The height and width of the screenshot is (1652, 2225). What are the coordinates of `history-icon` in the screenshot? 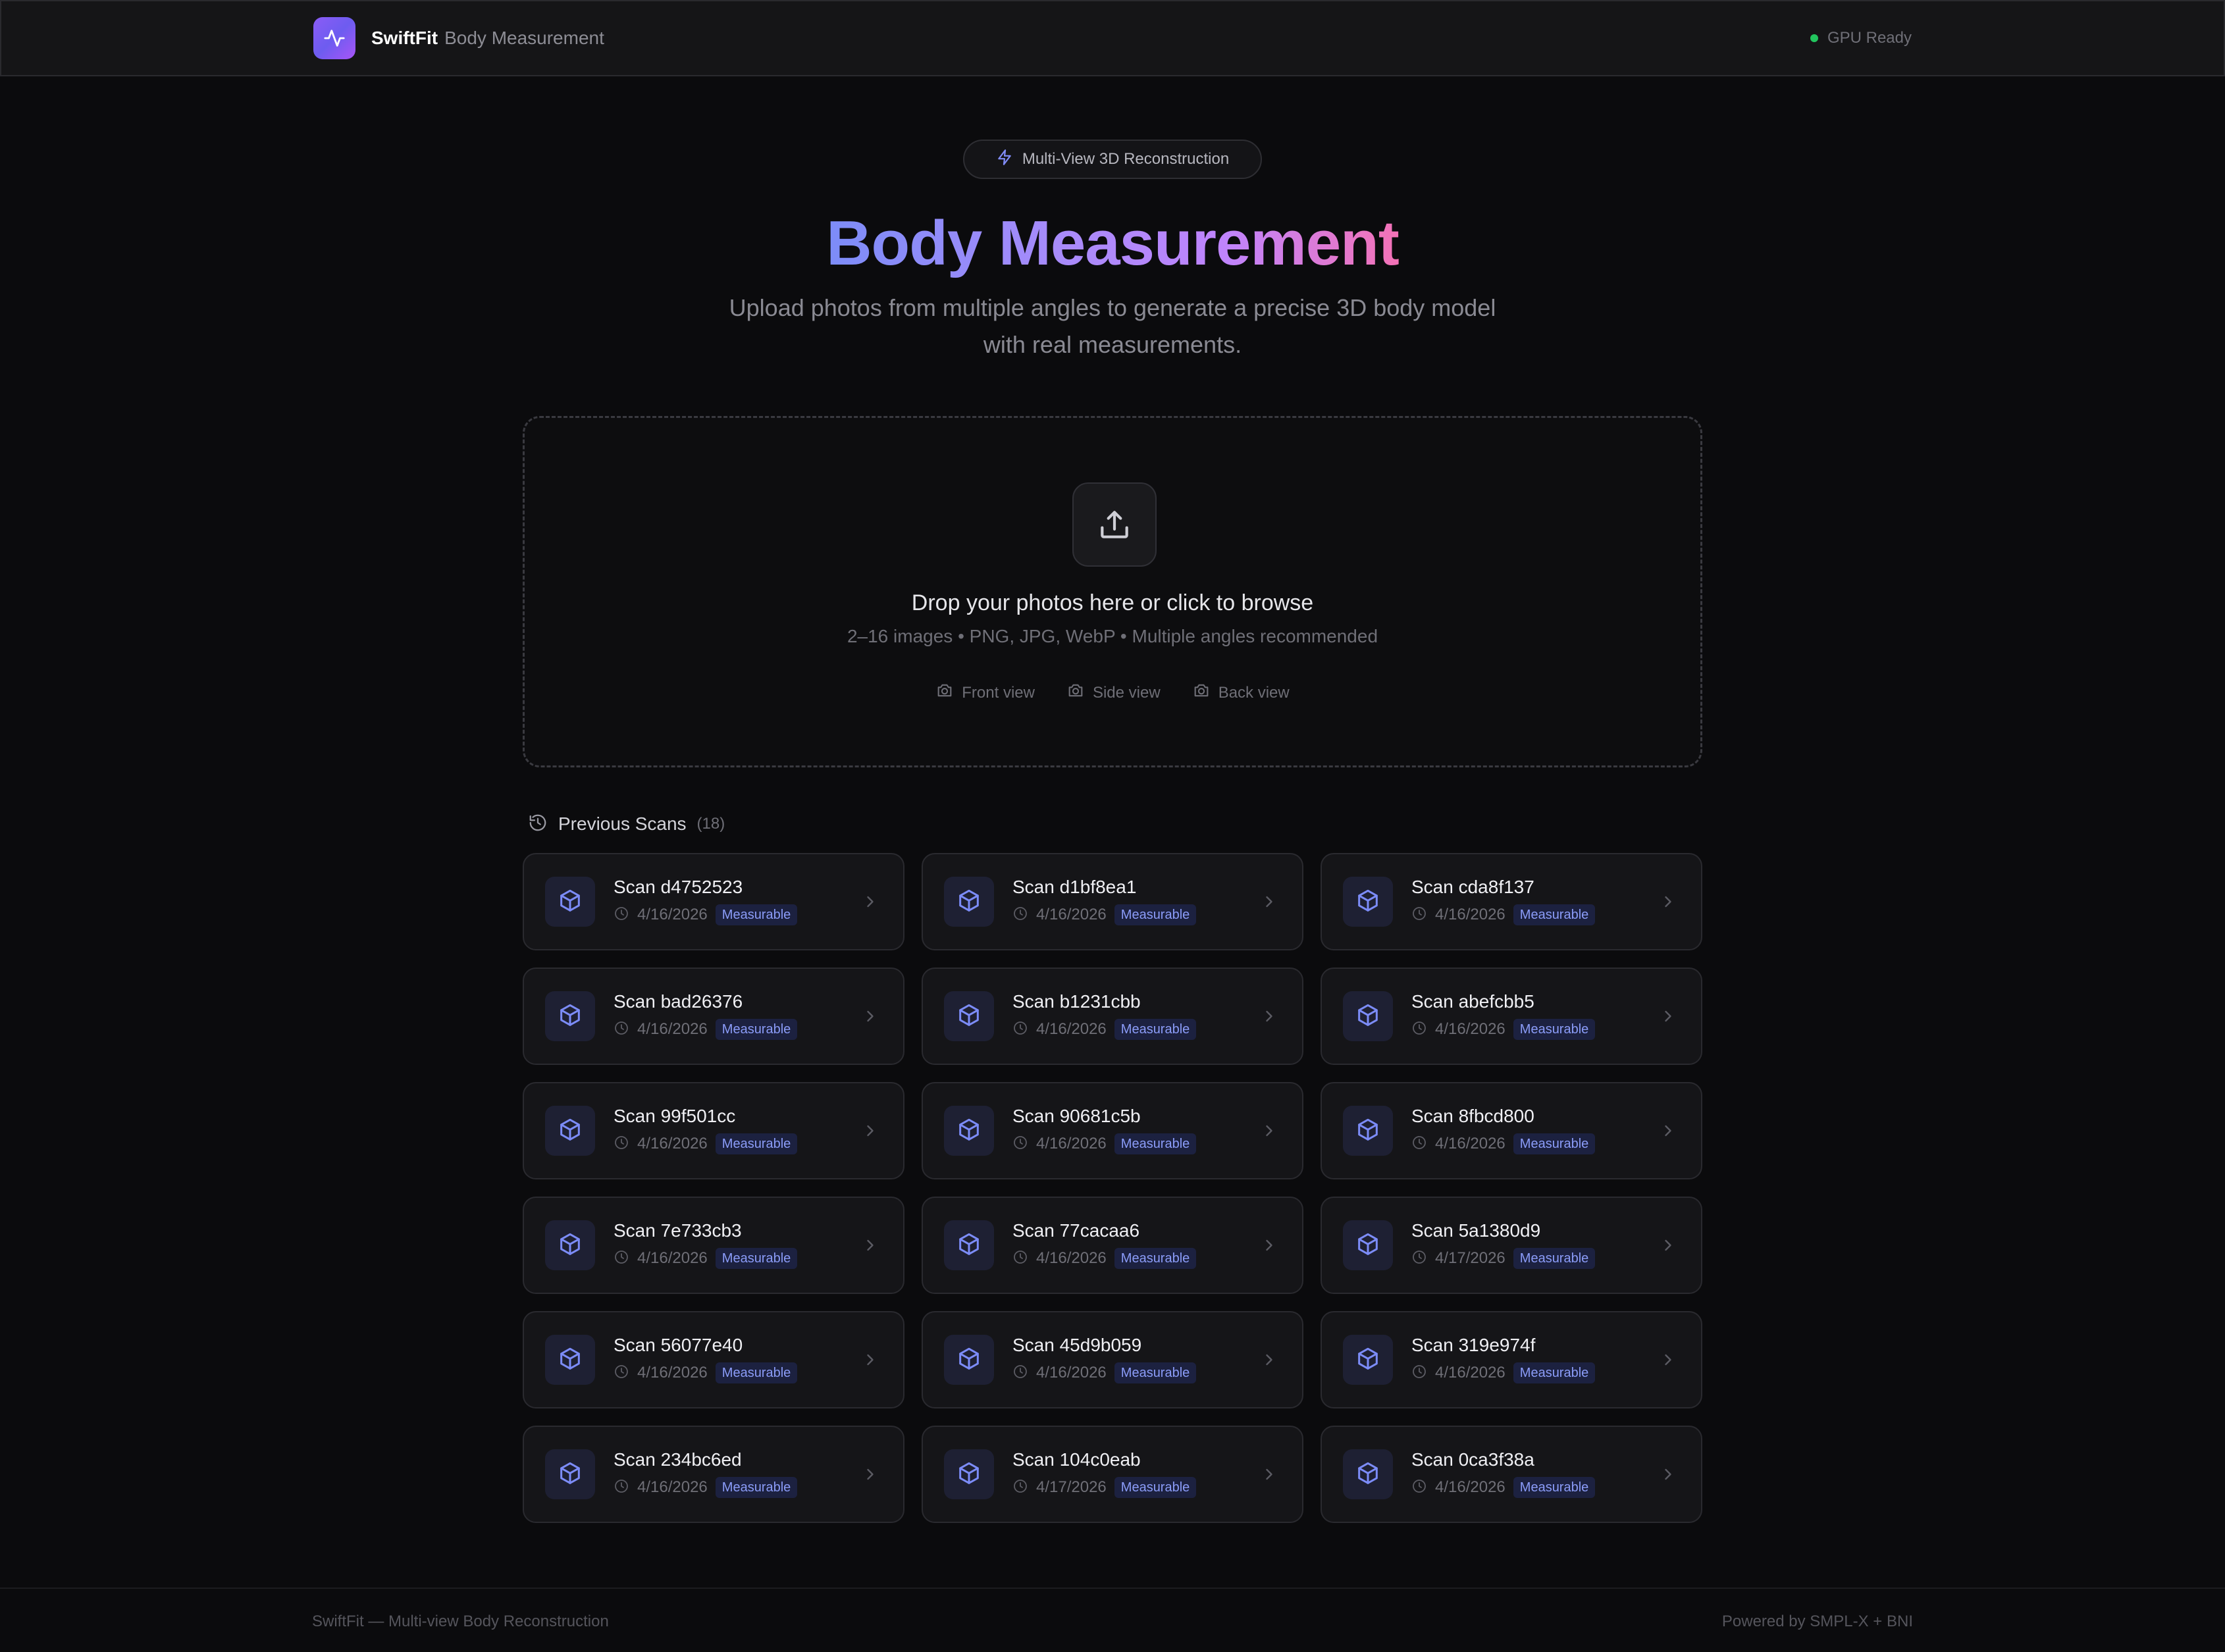 It's located at (538, 824).